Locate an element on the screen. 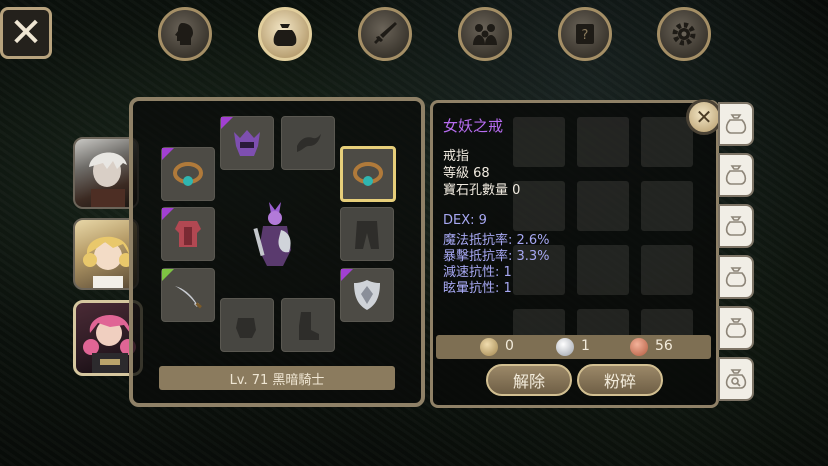  slot-gloves is located at coordinates (247, 325).